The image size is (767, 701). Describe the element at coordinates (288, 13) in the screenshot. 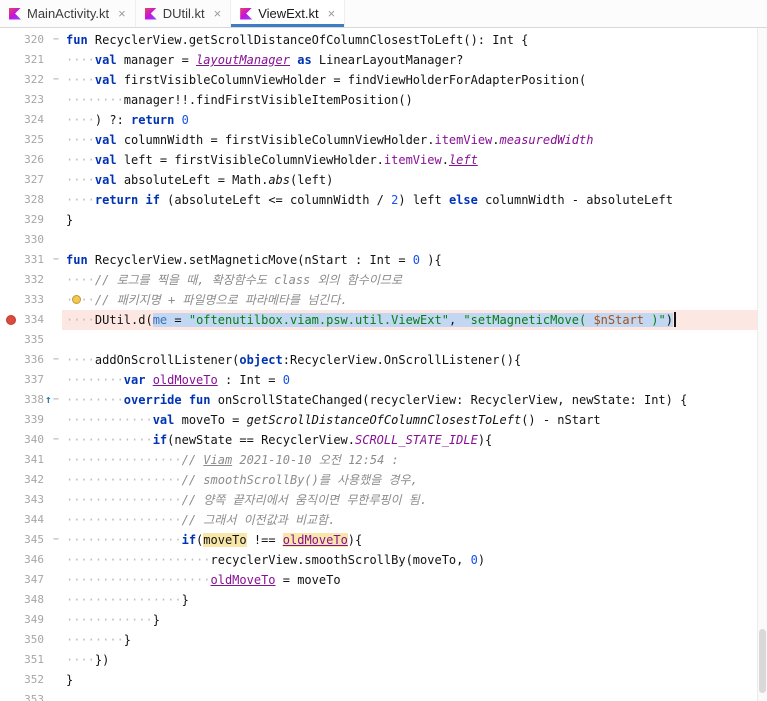

I see `tab-viewext-kt: ViewExt.kt ×` at that location.